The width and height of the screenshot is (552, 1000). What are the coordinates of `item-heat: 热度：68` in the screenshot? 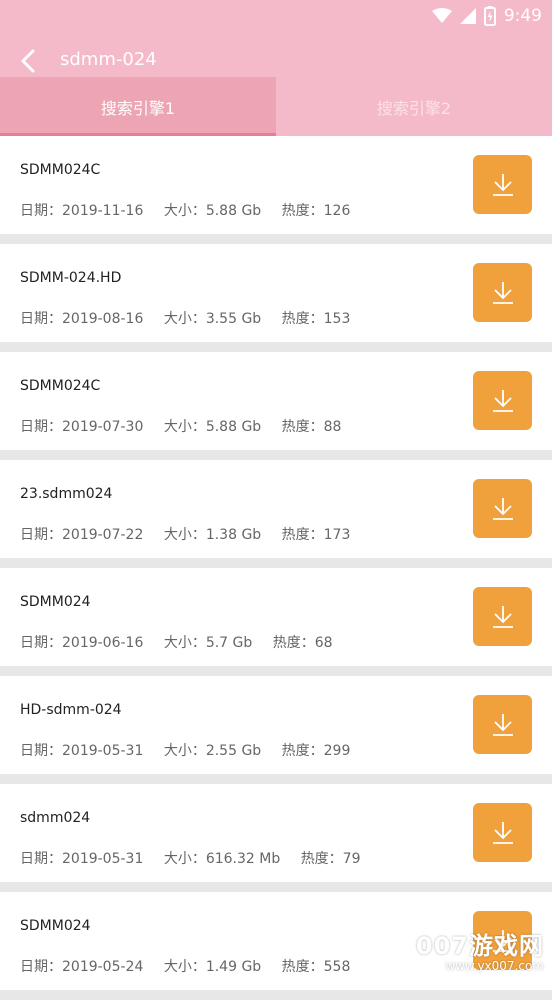 It's located at (302, 643).